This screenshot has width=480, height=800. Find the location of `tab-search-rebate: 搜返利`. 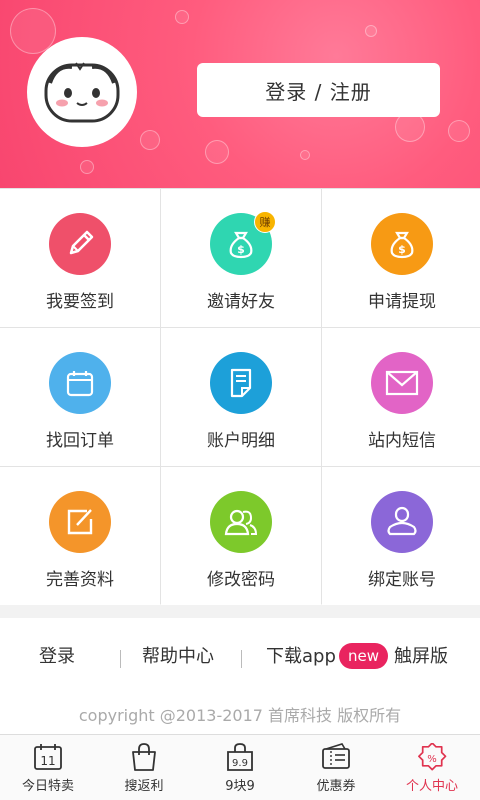

tab-search-rebate: 搜返利 is located at coordinates (144, 767).